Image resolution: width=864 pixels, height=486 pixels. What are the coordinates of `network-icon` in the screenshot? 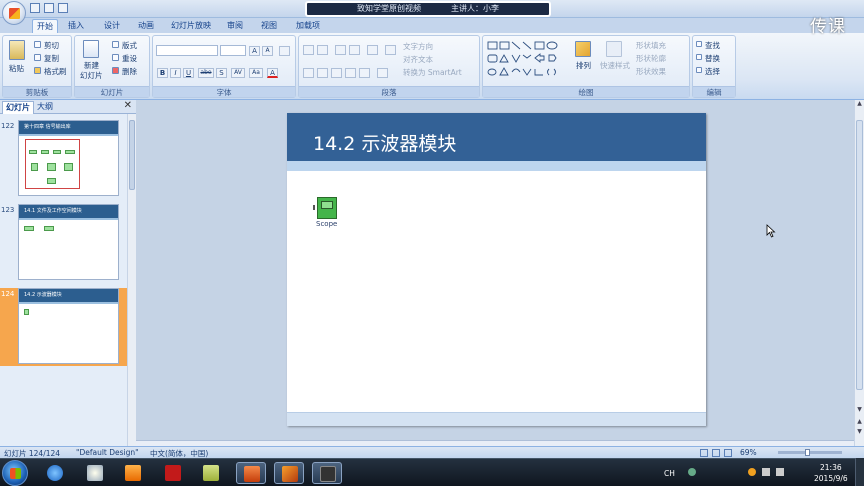 It's located at (766, 472).